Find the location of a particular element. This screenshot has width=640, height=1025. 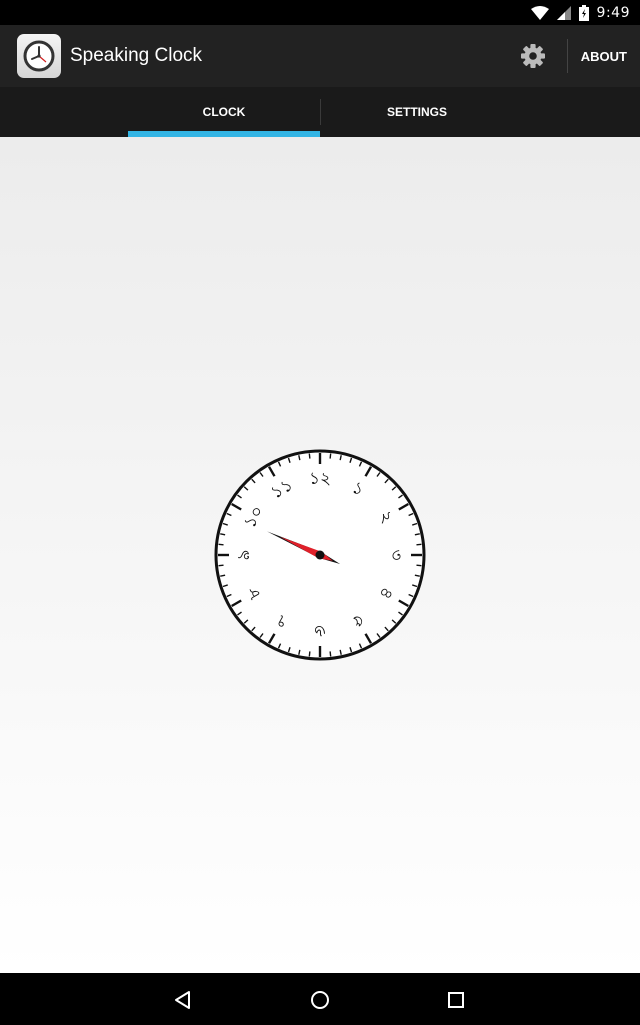

nav-bar is located at coordinates (320, 999).